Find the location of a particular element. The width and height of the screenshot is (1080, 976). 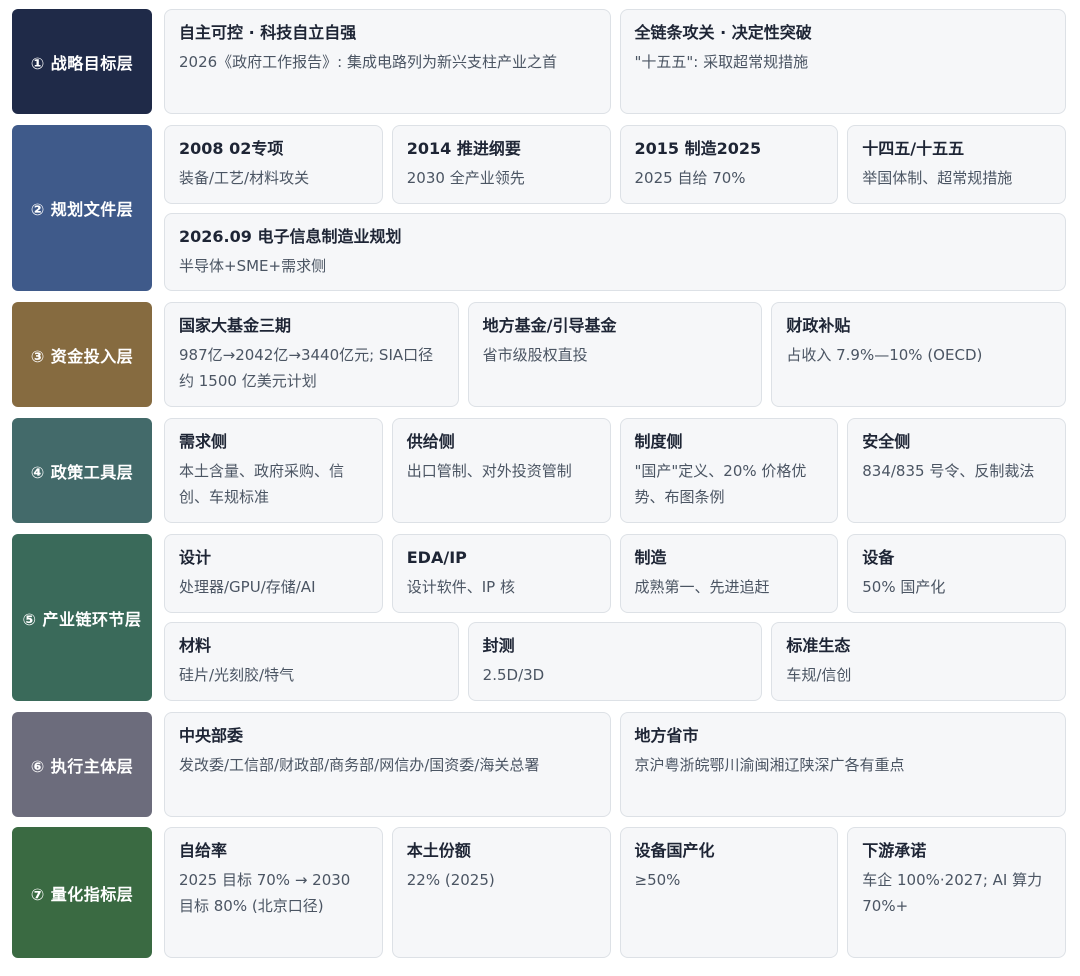

card-description: 22% (2025) is located at coordinates (450, 880).